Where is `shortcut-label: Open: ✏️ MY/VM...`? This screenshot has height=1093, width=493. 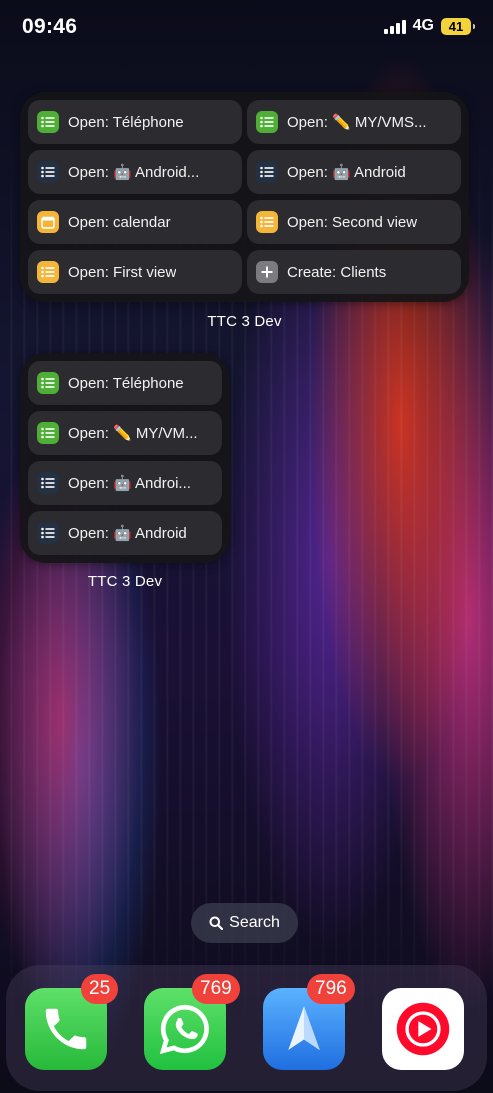
shortcut-label: Open: ✏️ MY/VM... is located at coordinates (133, 433).